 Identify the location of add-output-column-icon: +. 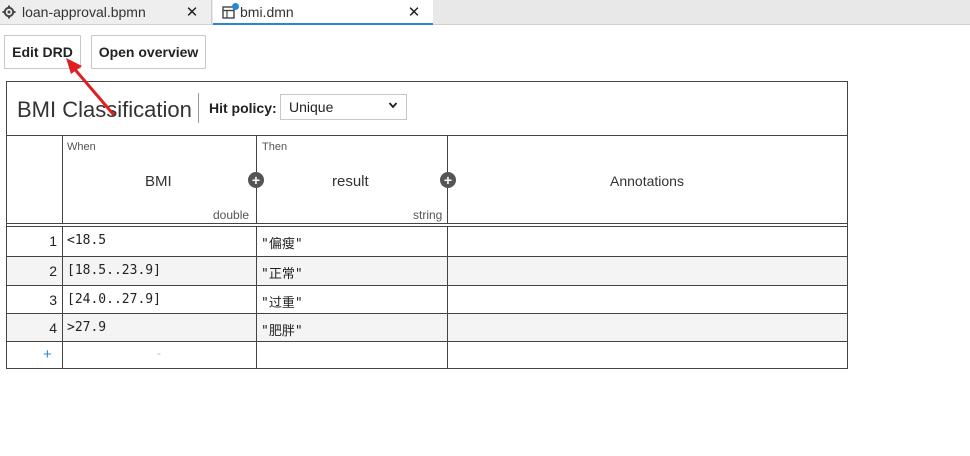
(448, 180).